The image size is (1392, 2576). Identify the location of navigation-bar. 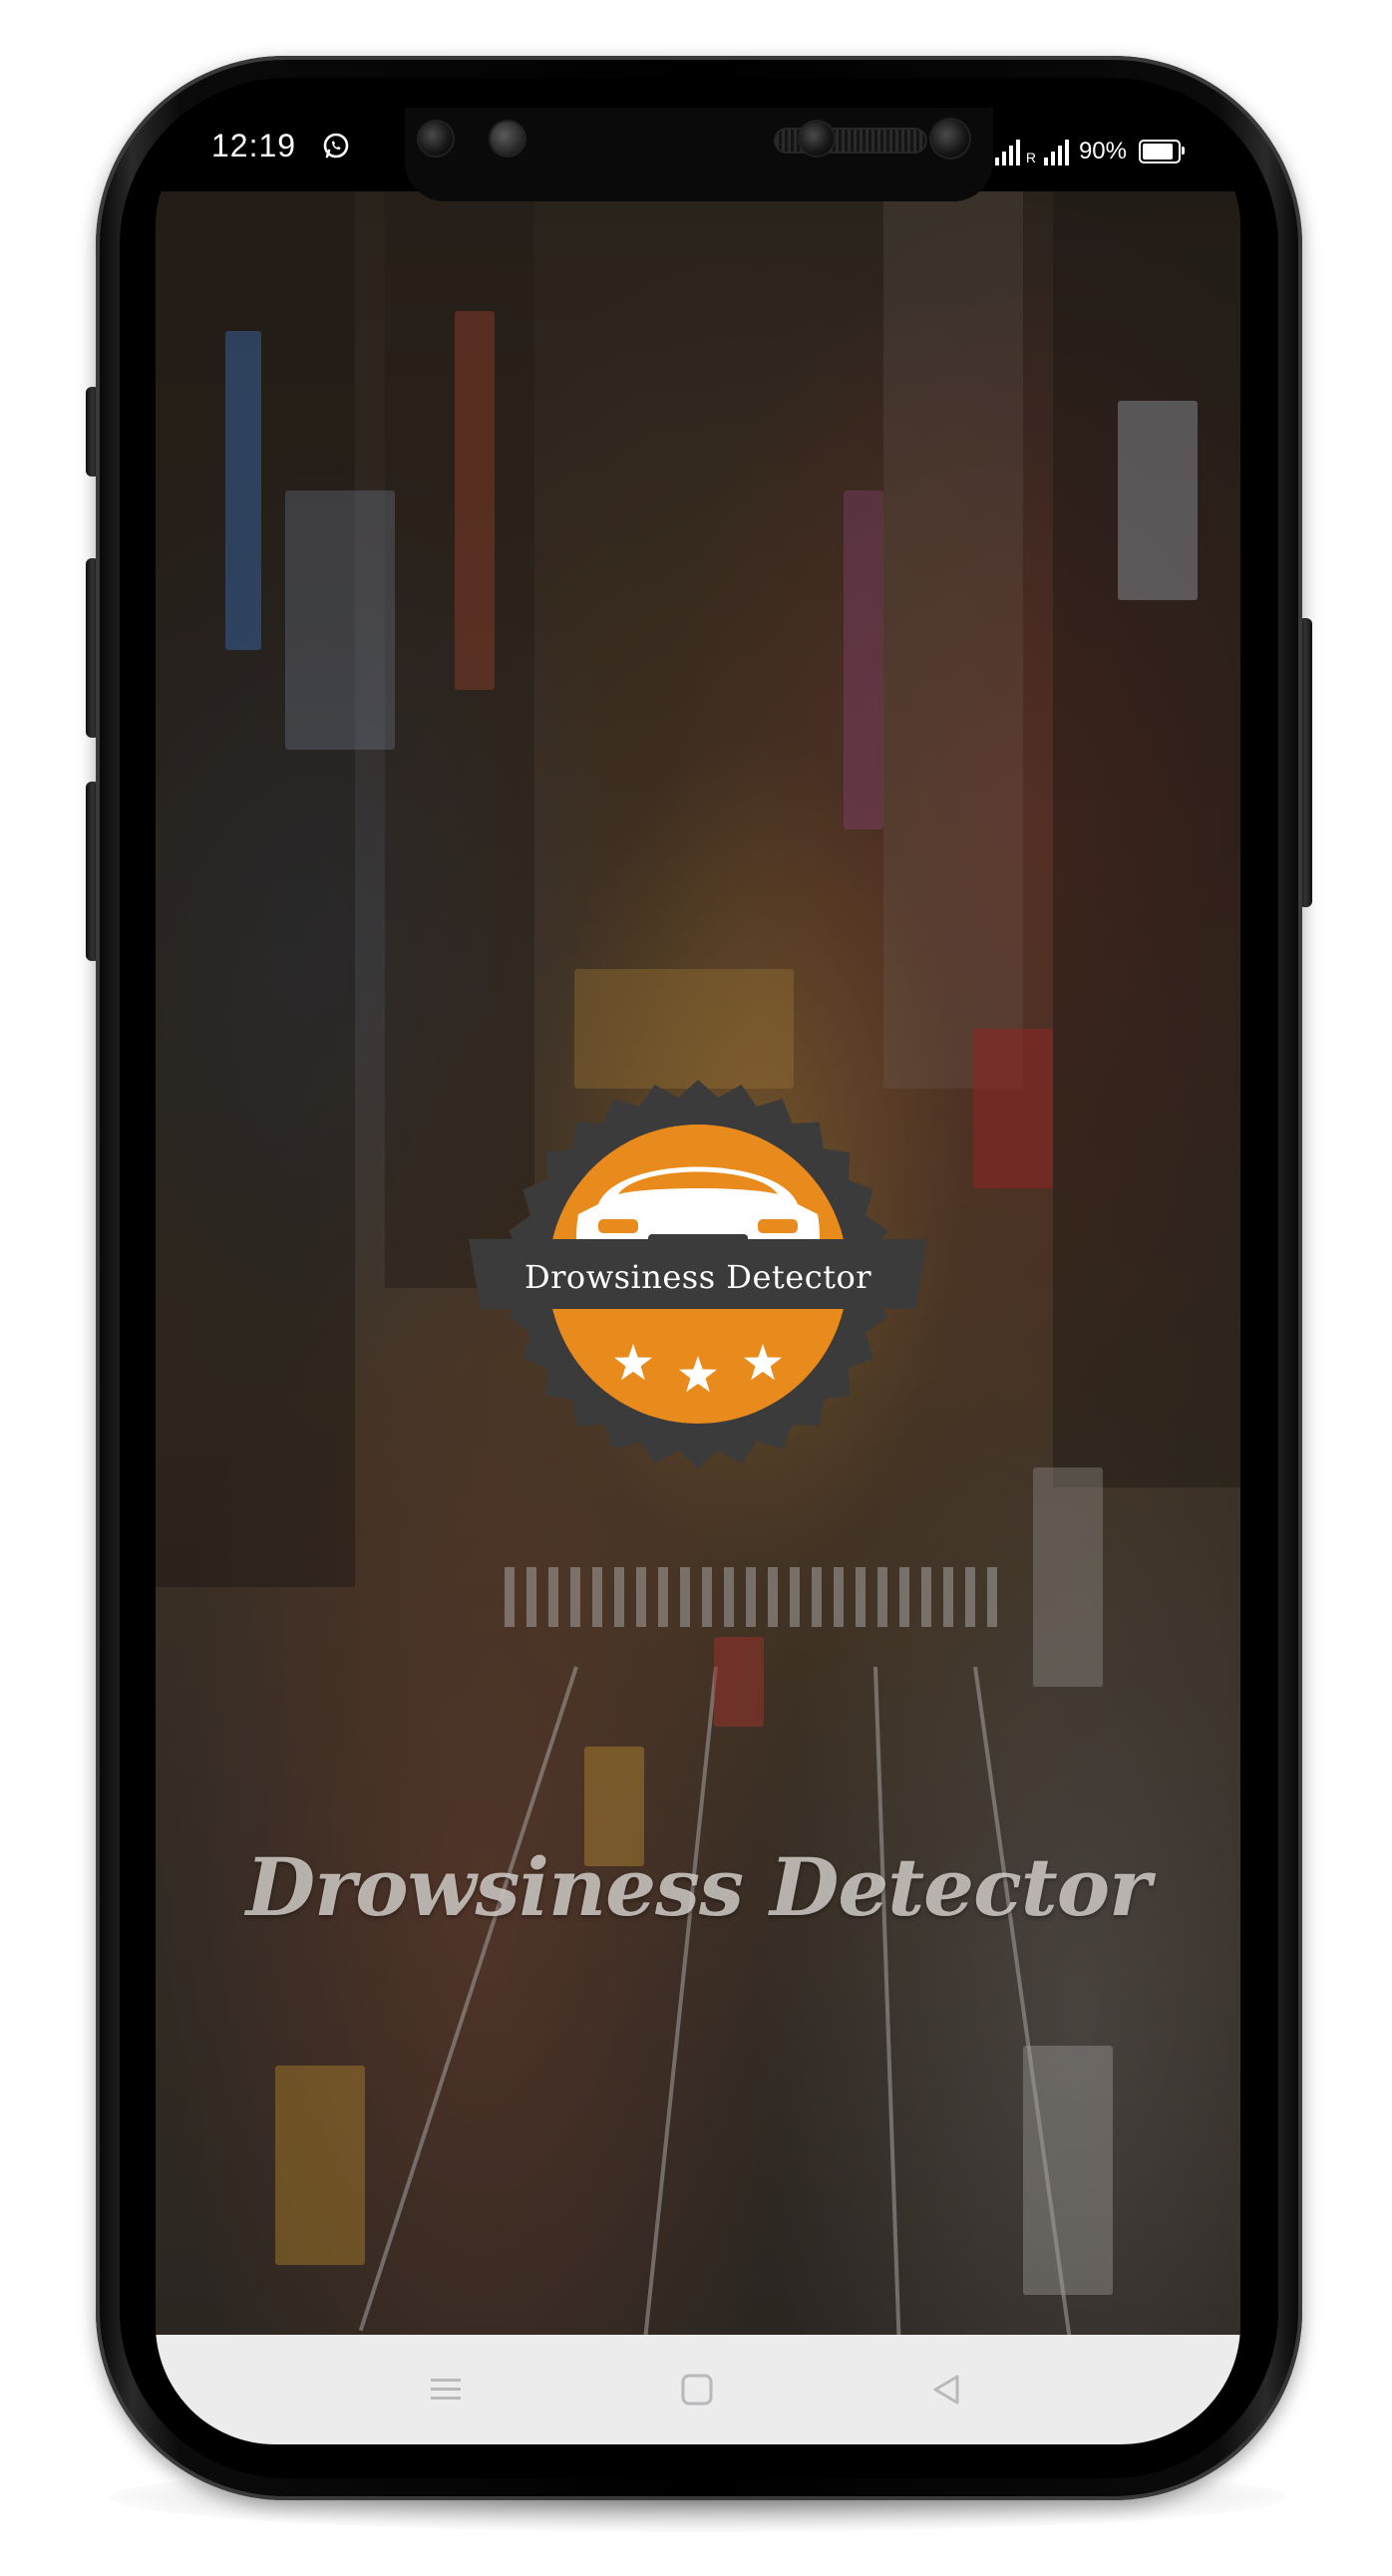
(698, 2389).